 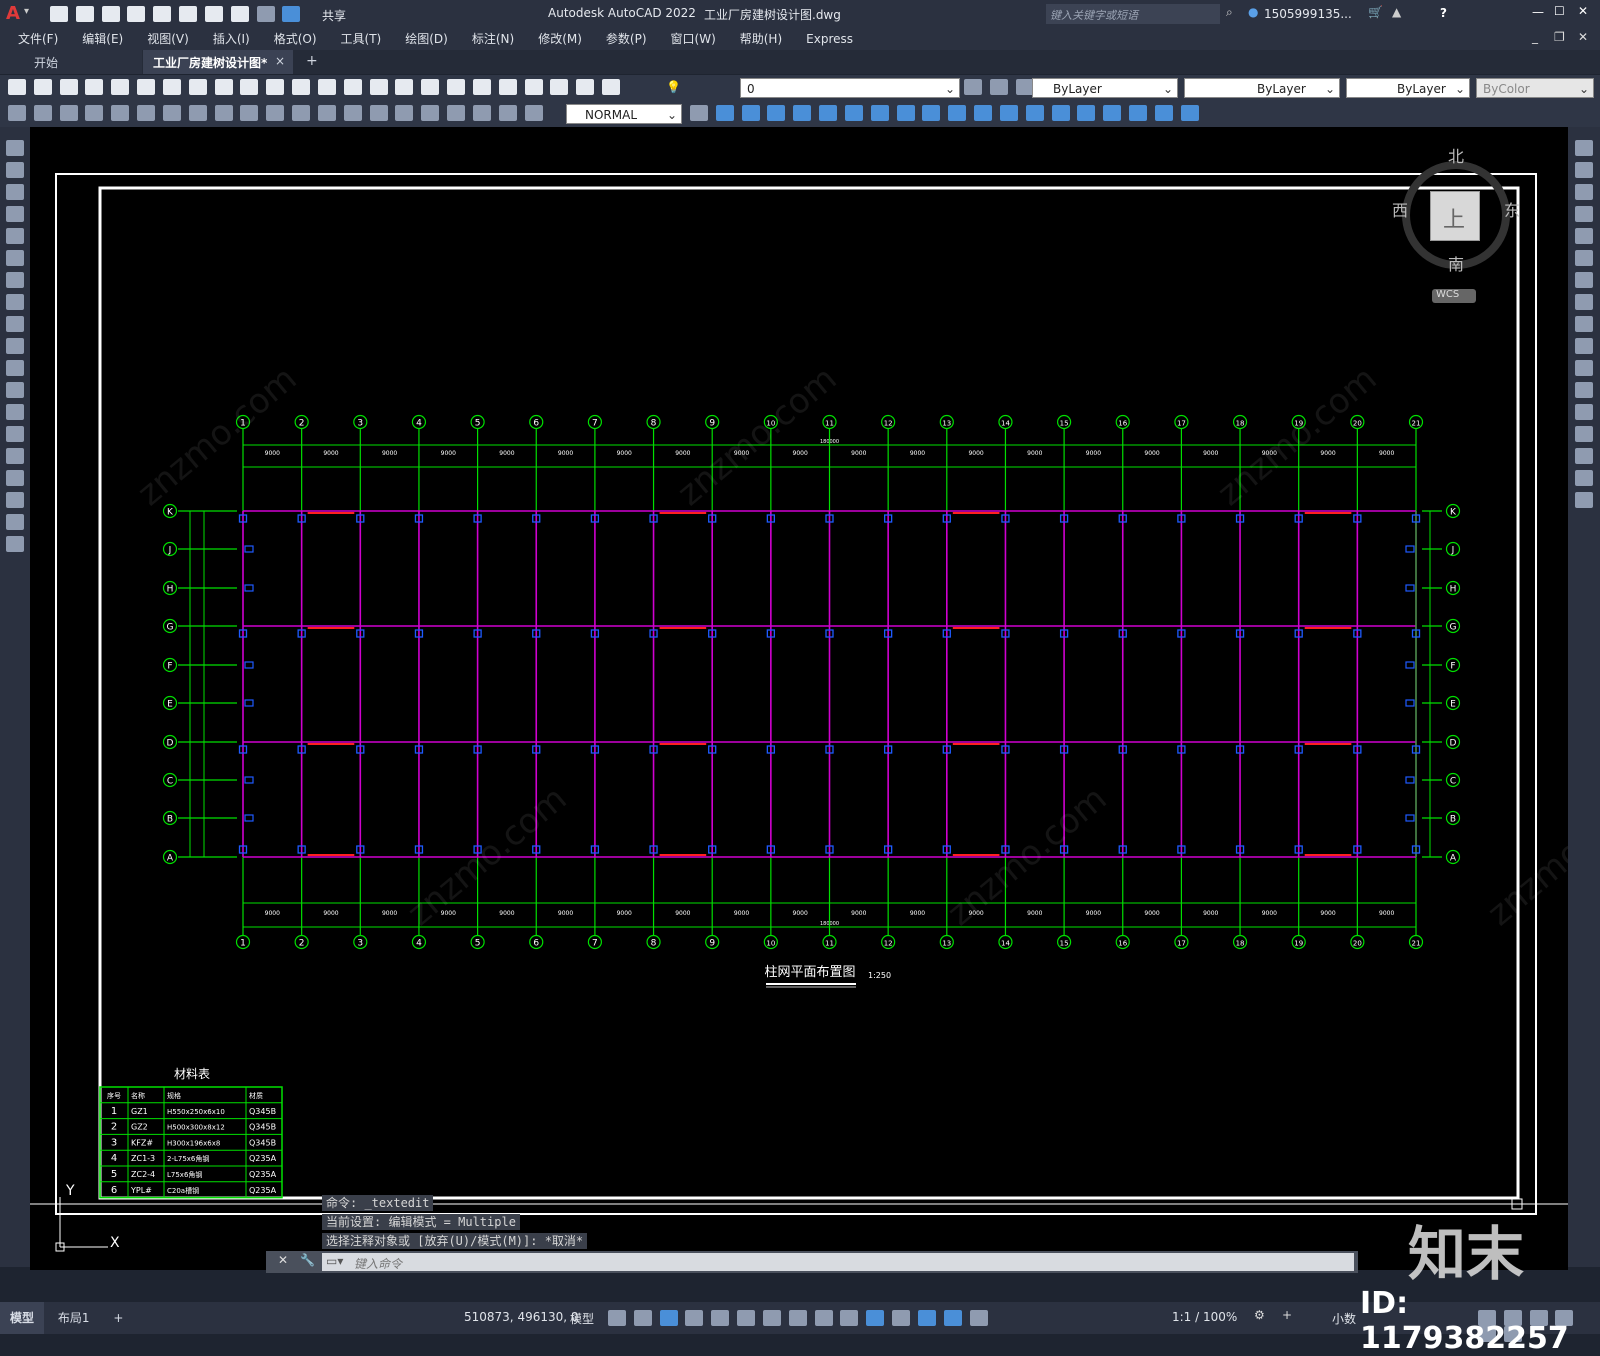 What do you see at coordinates (724, 113) in the screenshot?
I see `block-icon` at bounding box center [724, 113].